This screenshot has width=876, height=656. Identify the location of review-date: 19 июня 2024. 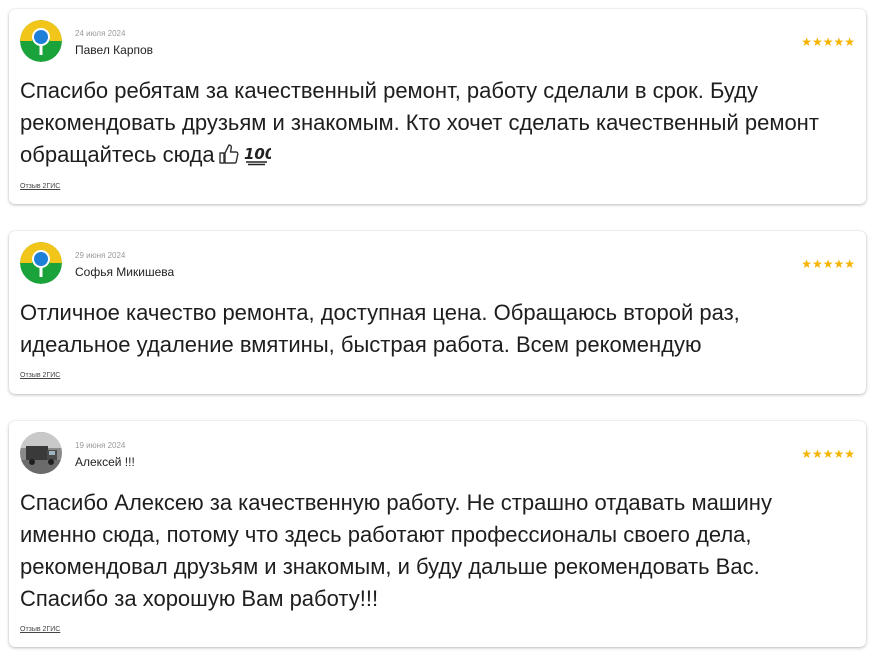
(100, 445).